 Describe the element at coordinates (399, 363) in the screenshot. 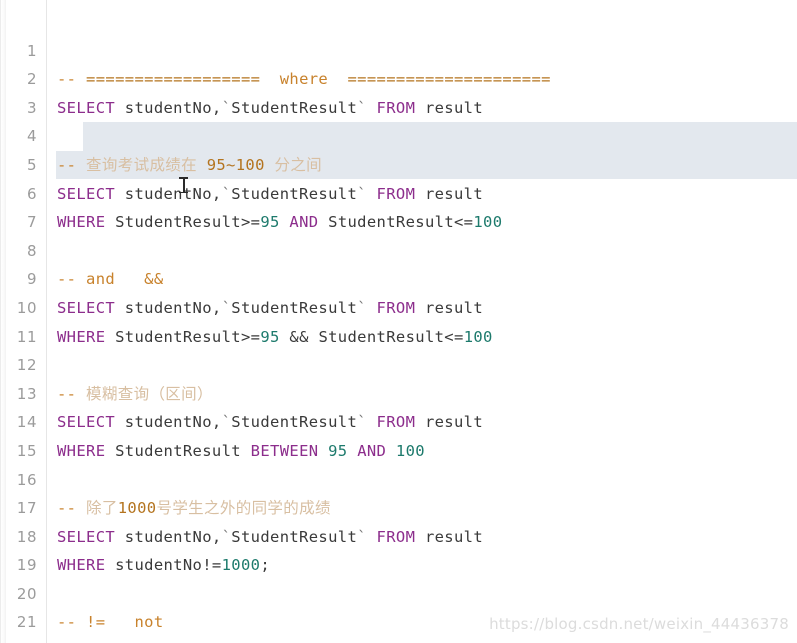

I see `code-line: 12 -- 模糊查询（区间）` at that location.